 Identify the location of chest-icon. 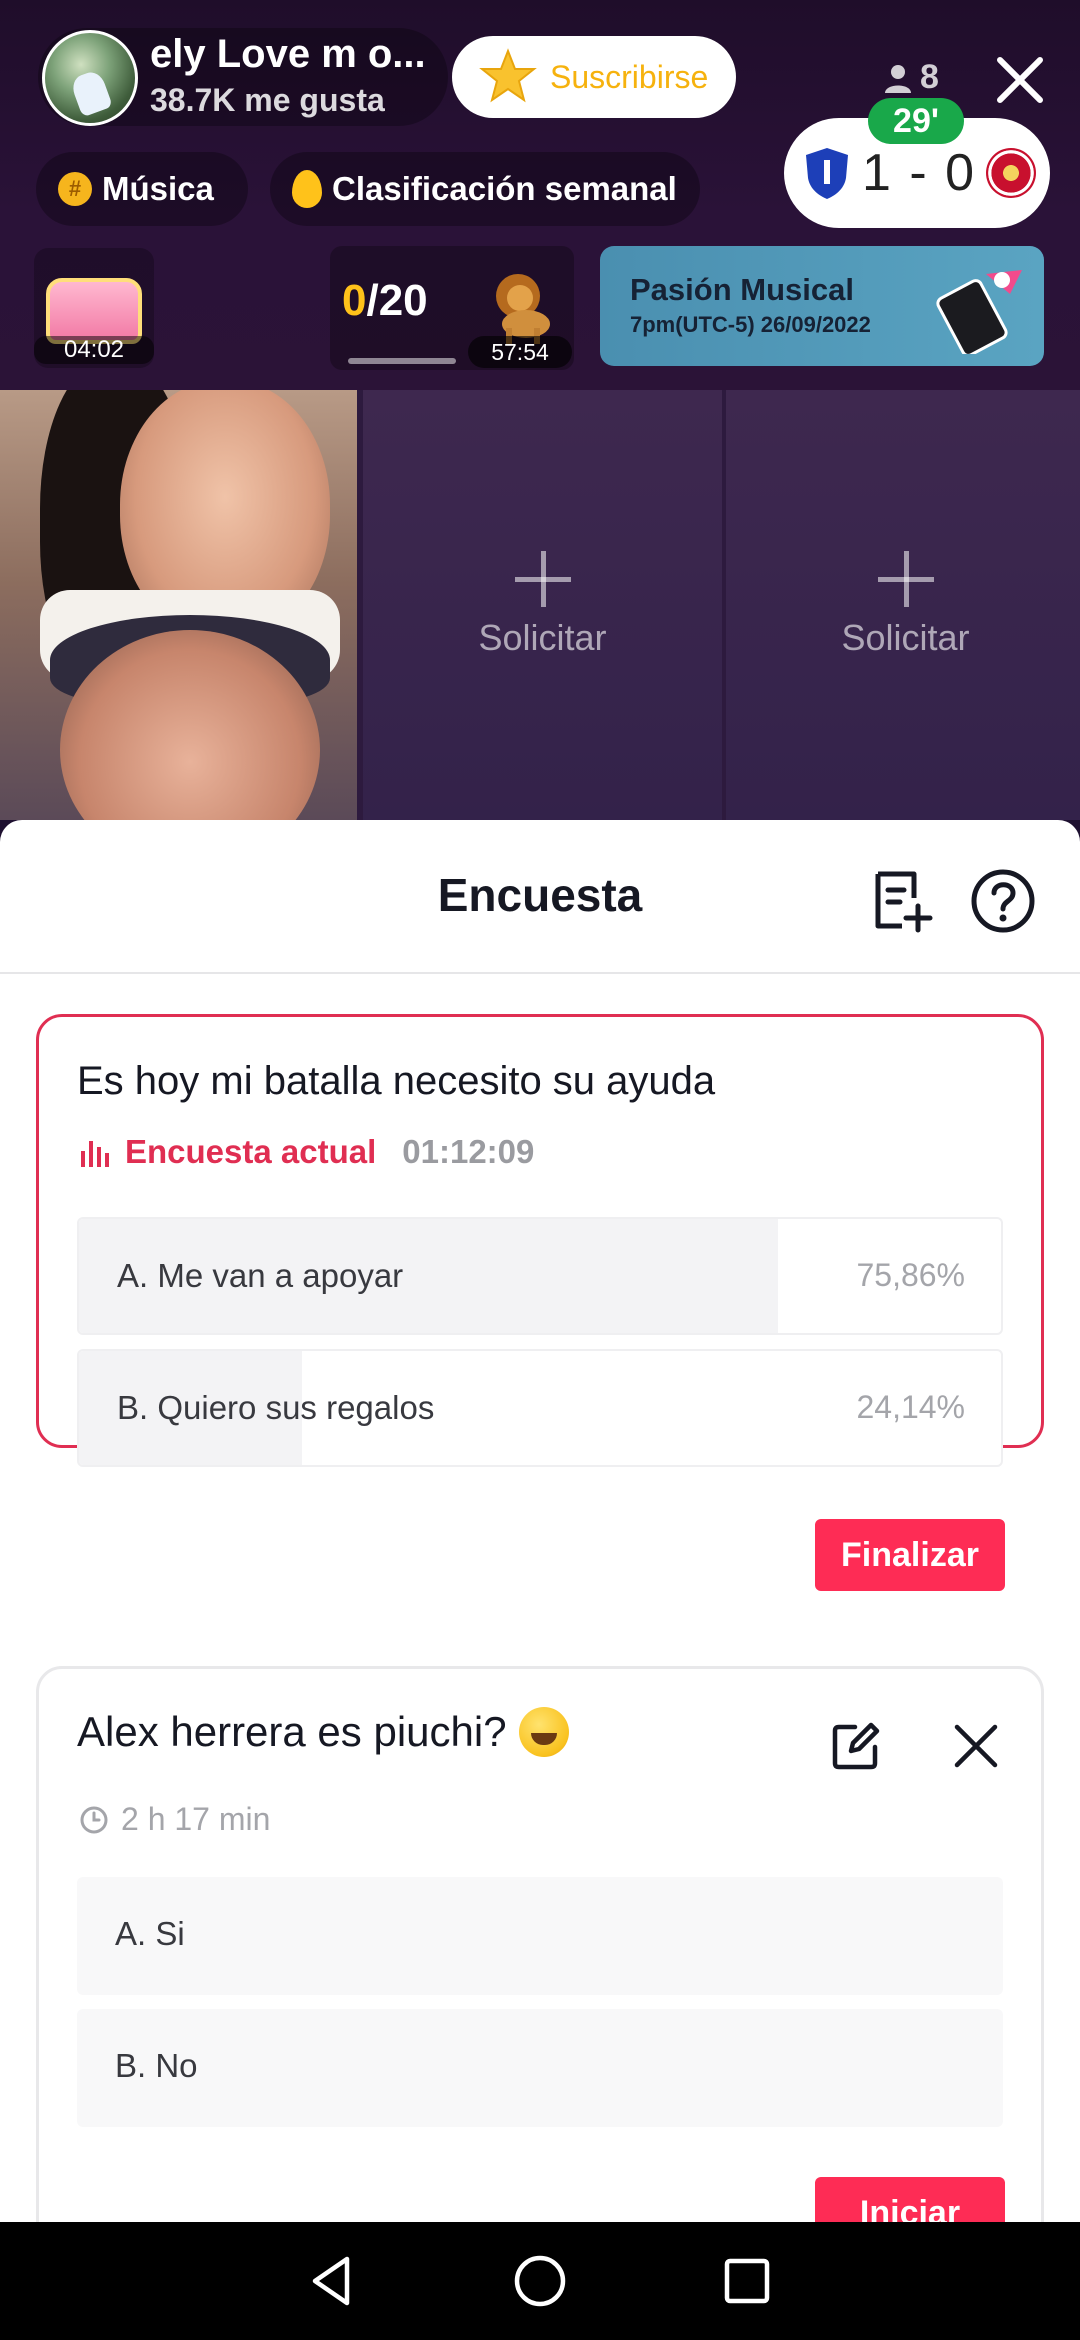
(94, 311).